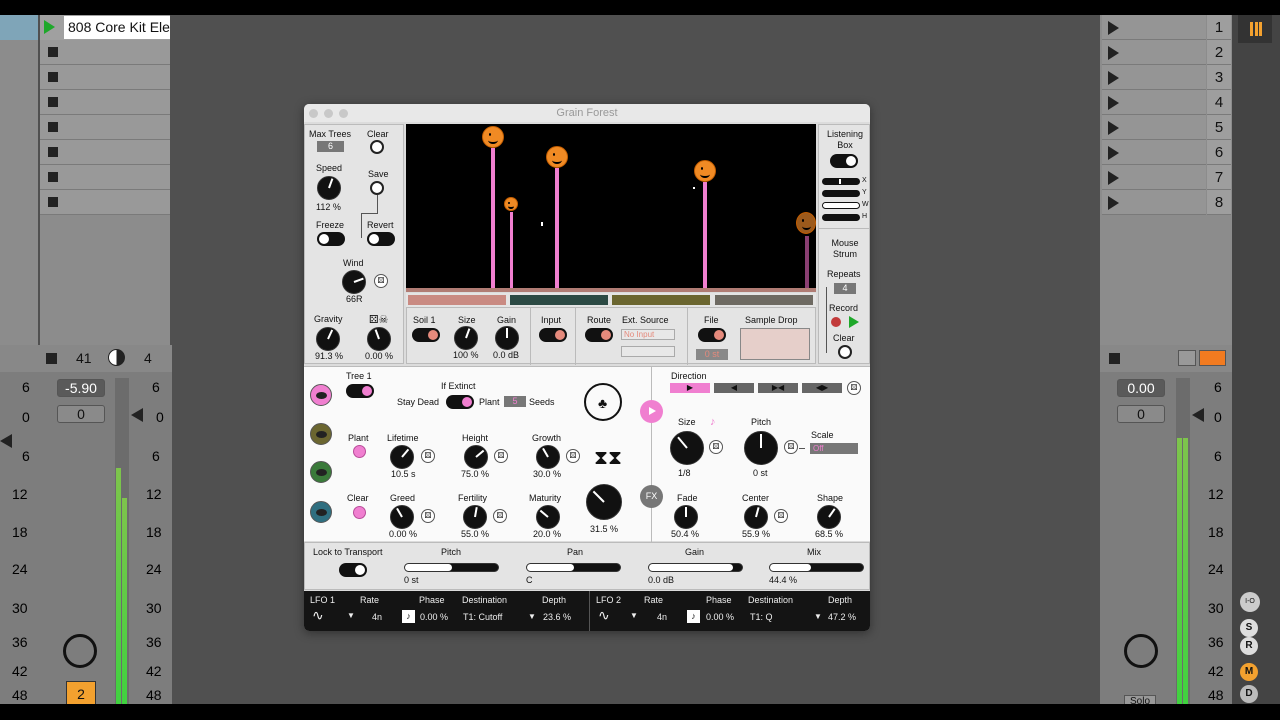 The height and width of the screenshot is (720, 1280). I want to click on direction-pingpong-button: ▶◀, so click(778, 388).